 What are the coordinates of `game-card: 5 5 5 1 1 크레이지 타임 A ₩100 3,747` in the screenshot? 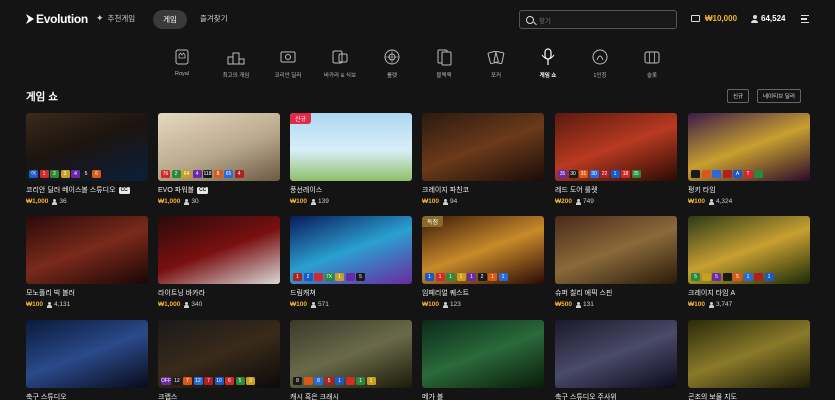 It's located at (749, 262).